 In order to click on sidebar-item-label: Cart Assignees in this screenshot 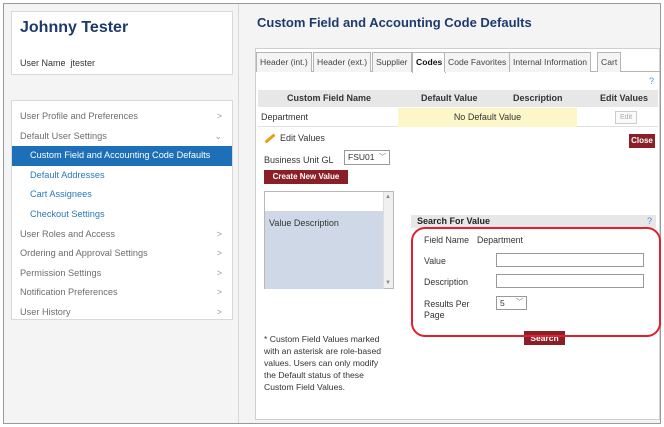, I will do `click(61, 194)`.